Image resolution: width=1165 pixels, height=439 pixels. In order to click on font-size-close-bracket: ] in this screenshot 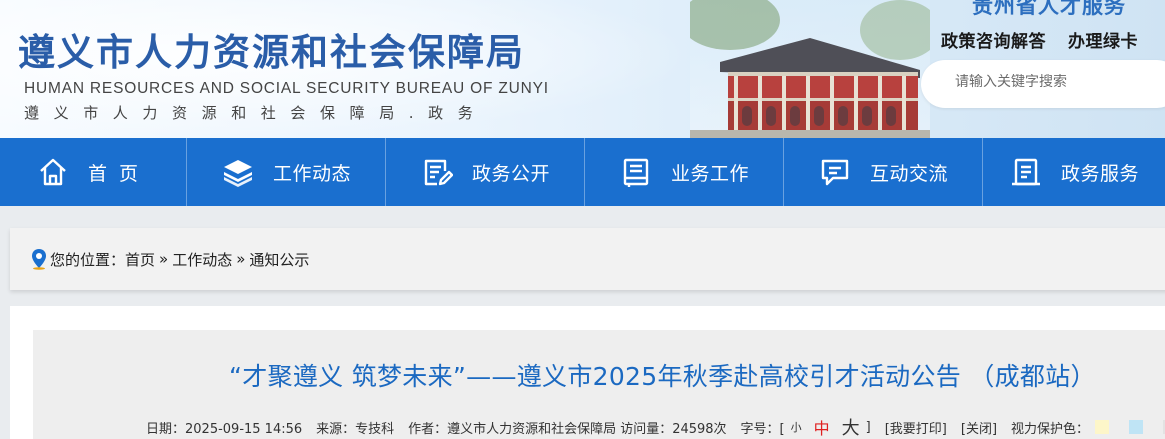, I will do `click(868, 427)`.